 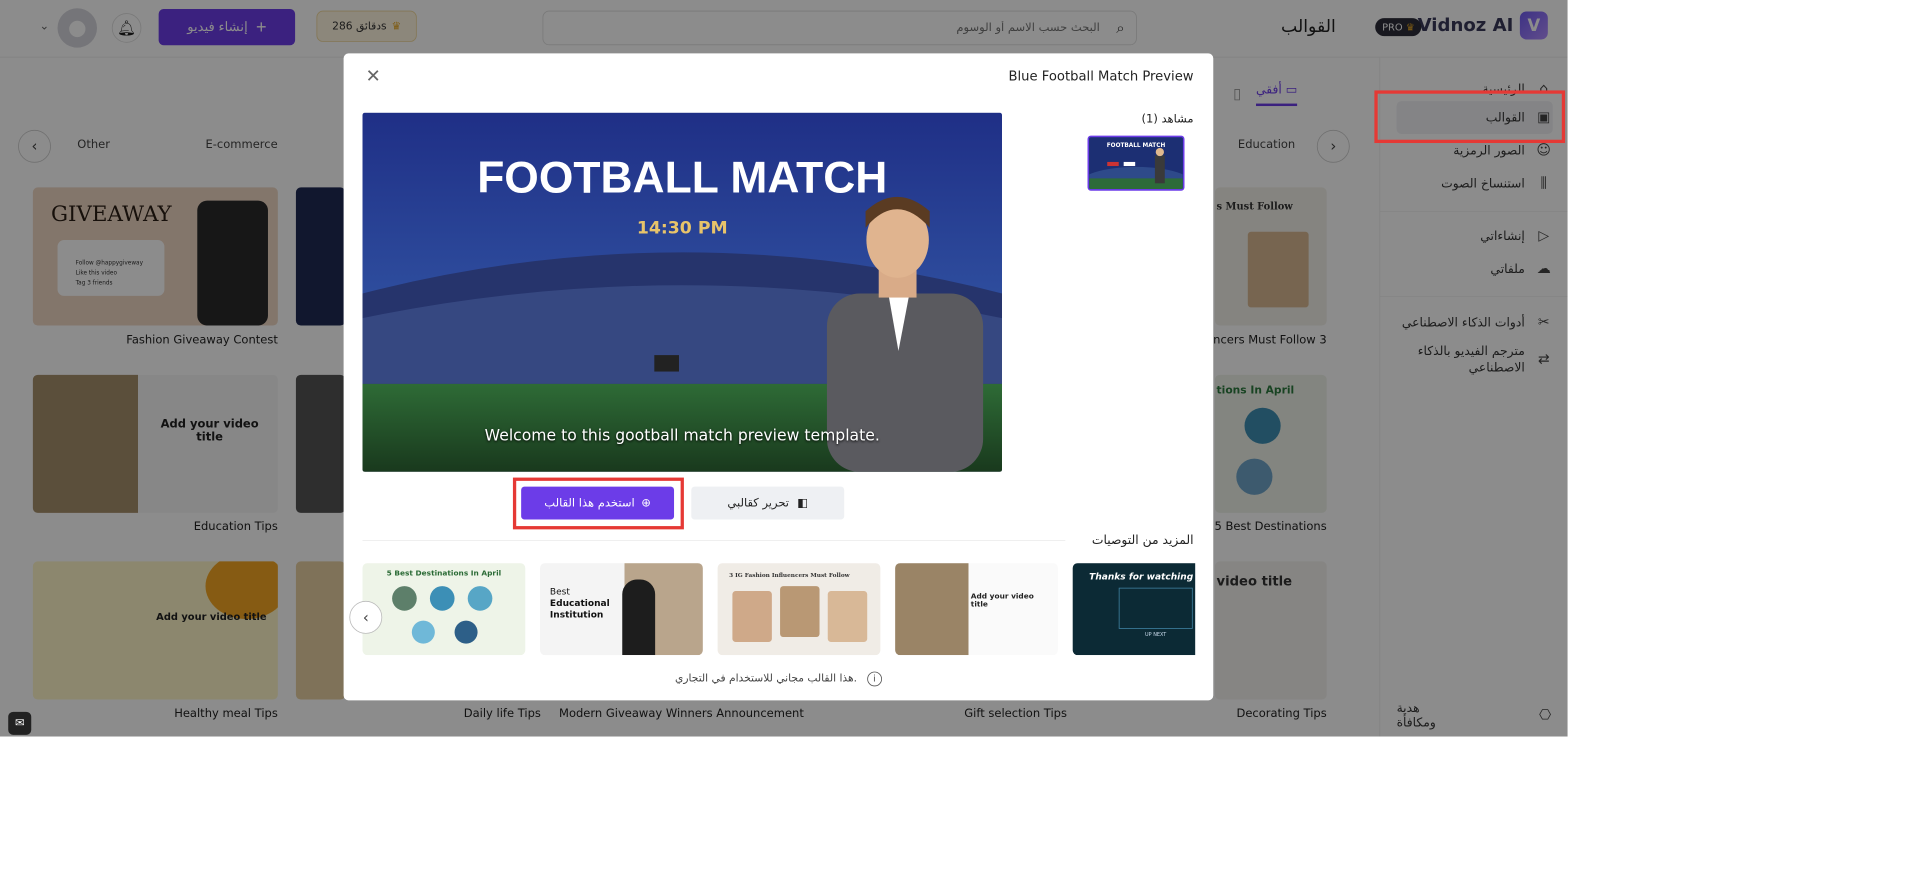 What do you see at coordinates (1002, 601) in the screenshot?
I see `rec-card-title: Add your video title` at bounding box center [1002, 601].